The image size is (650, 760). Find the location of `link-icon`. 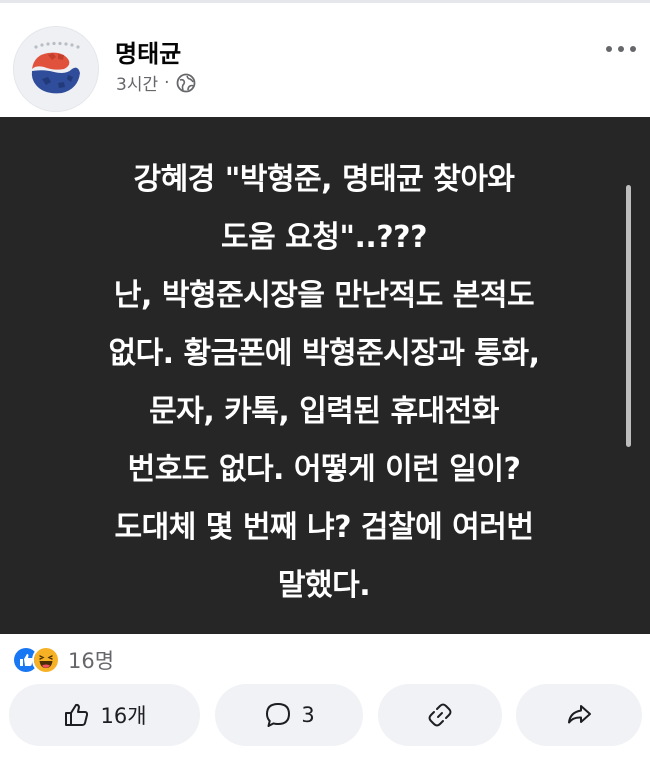

link-icon is located at coordinates (440, 715).